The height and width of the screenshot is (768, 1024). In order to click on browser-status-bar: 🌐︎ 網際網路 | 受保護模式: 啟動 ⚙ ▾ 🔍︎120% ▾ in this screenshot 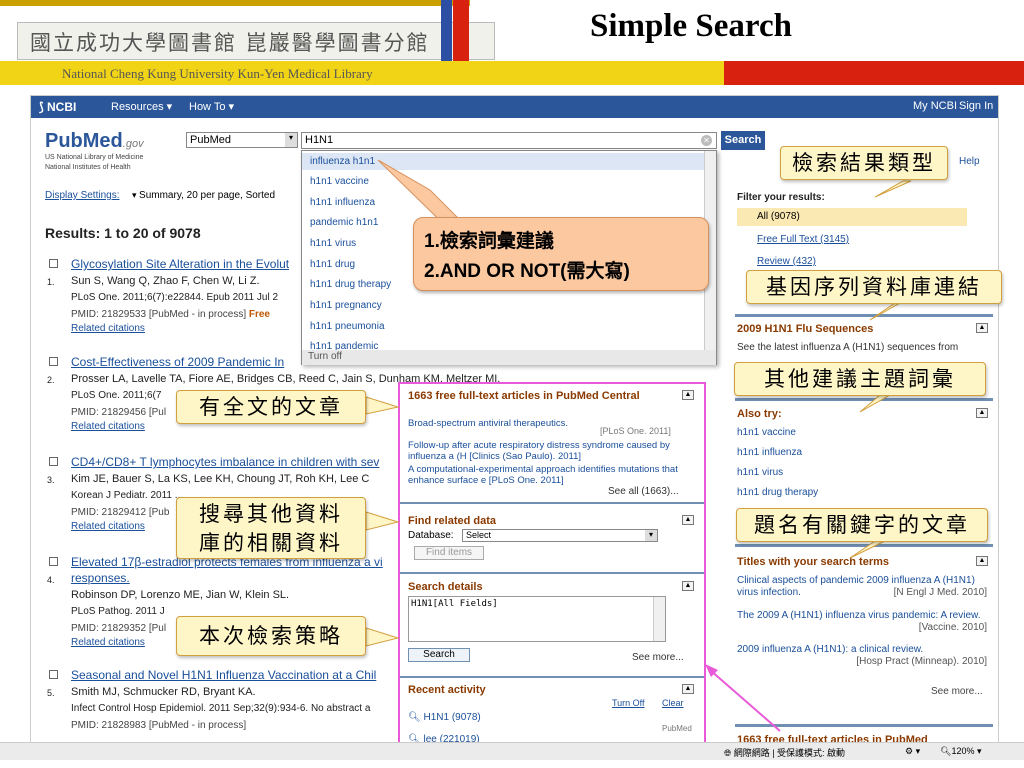, I will do `click(512, 751)`.